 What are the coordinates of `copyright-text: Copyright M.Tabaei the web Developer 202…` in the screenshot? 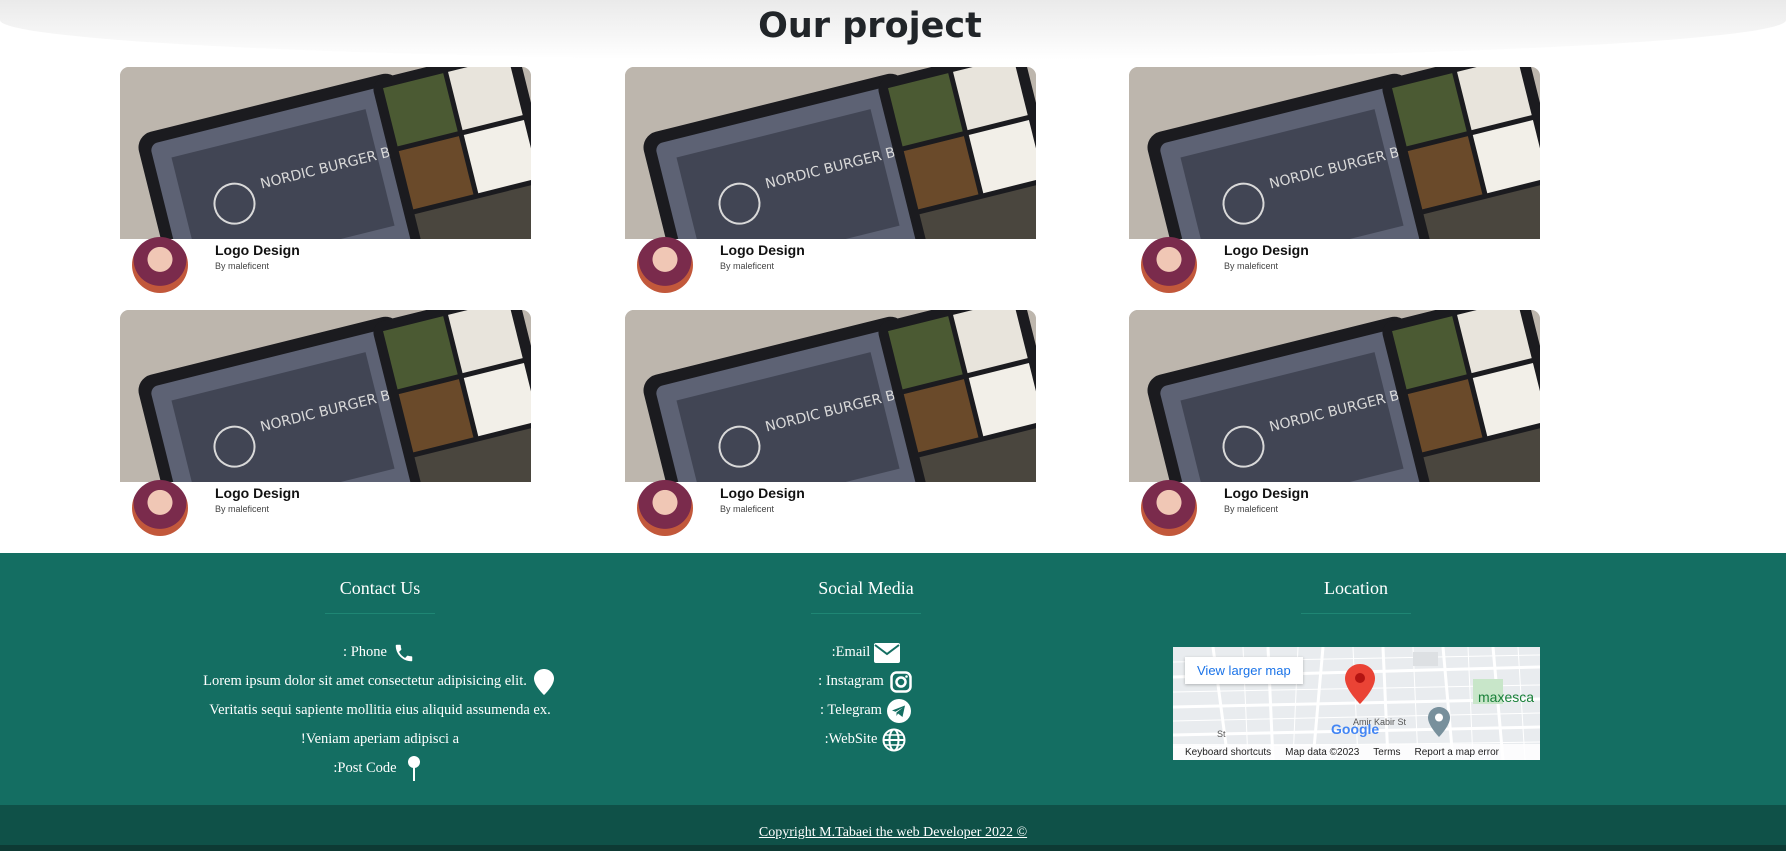 It's located at (893, 832).